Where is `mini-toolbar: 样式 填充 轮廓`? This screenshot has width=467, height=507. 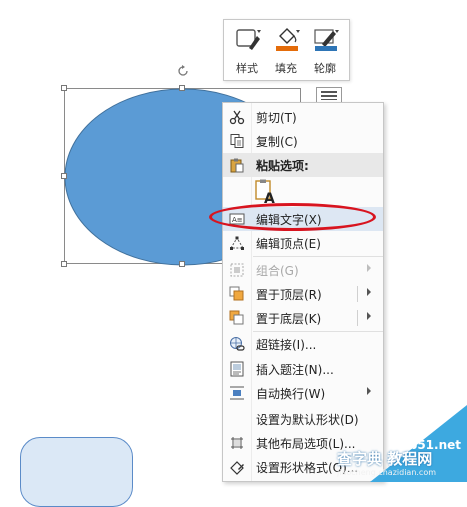 mini-toolbar: 样式 填充 轮廓 is located at coordinates (286, 50).